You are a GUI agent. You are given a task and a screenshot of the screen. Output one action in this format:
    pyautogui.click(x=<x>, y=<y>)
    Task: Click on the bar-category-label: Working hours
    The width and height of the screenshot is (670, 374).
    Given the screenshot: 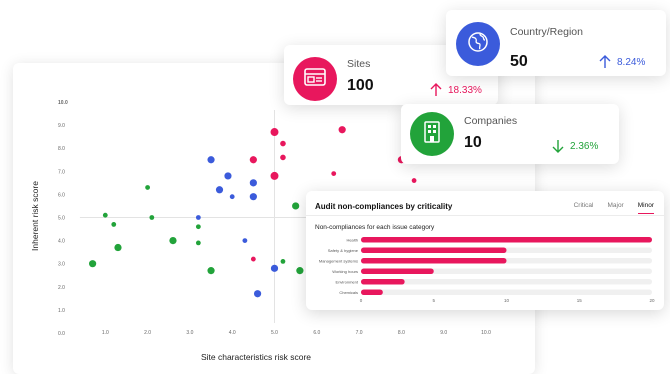 What is the action you would take?
    pyautogui.click(x=345, y=271)
    